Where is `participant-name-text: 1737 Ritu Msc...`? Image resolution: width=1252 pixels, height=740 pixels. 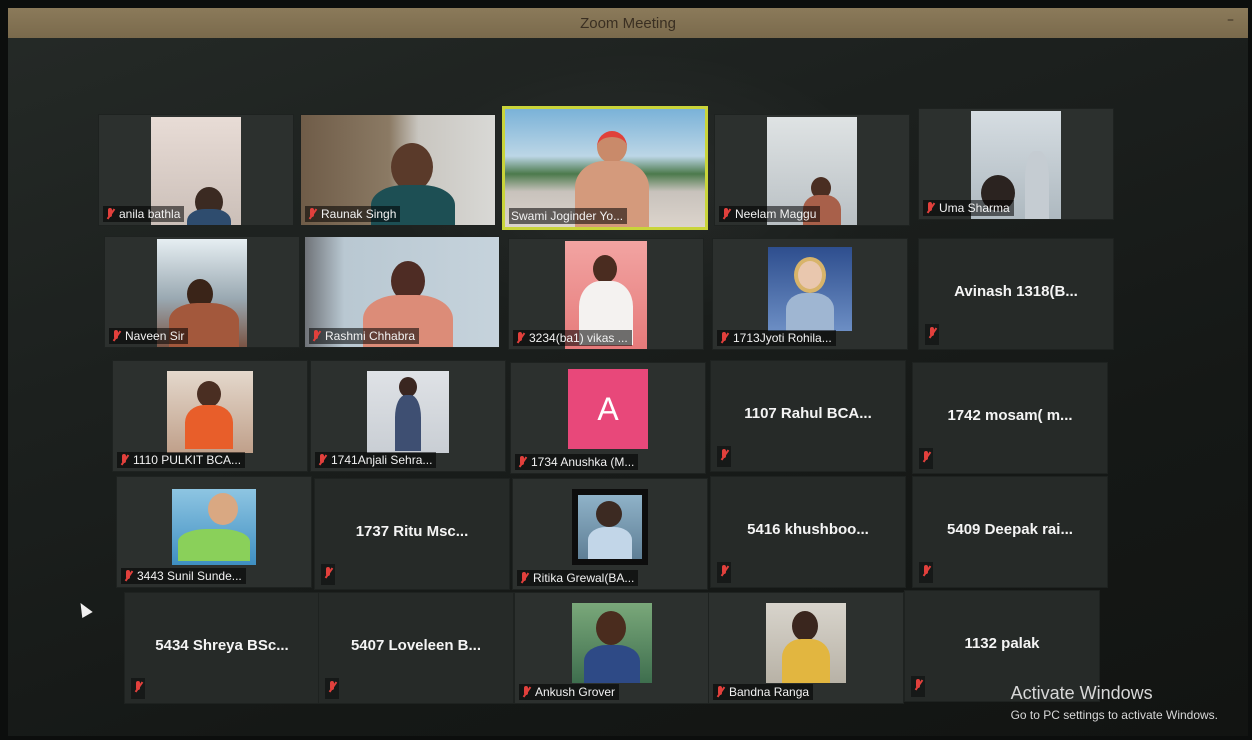
participant-name-text: 1737 Ritu Msc... is located at coordinates (412, 531).